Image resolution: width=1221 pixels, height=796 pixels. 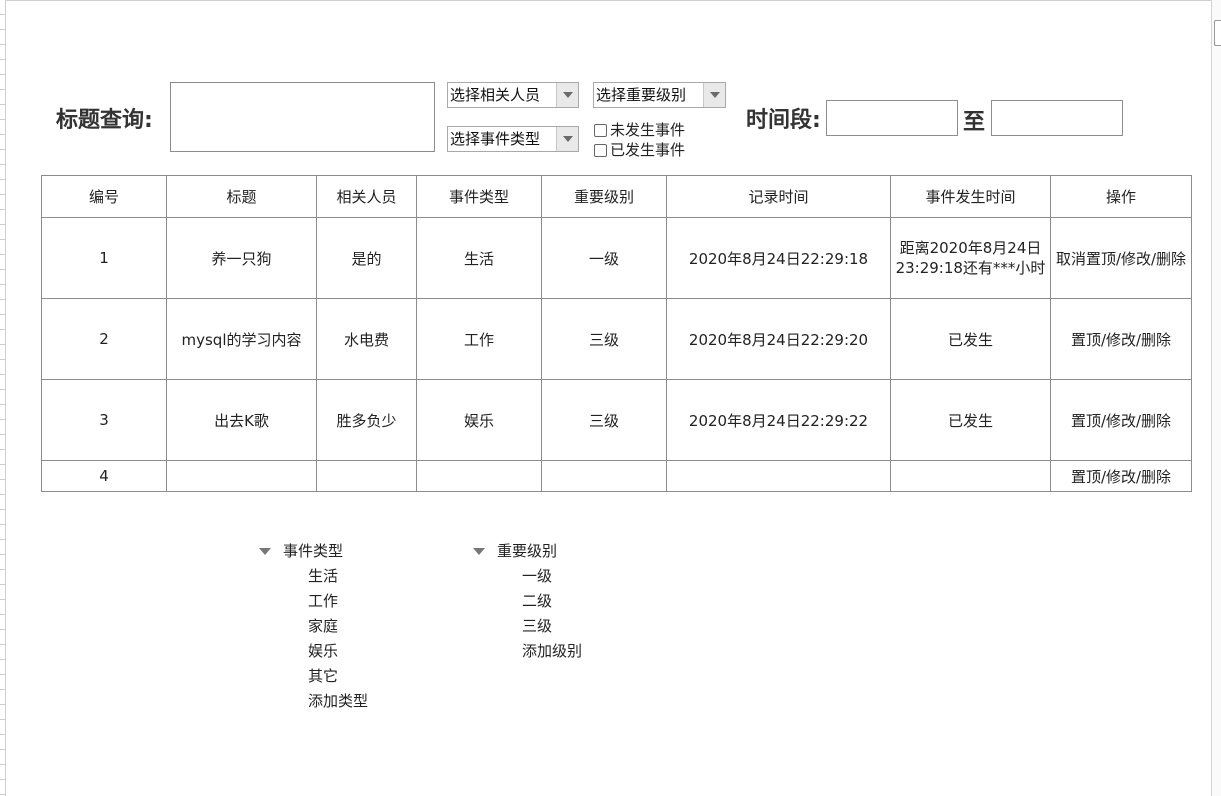 What do you see at coordinates (604, 476) in the screenshot?
I see `cell-level` at bounding box center [604, 476].